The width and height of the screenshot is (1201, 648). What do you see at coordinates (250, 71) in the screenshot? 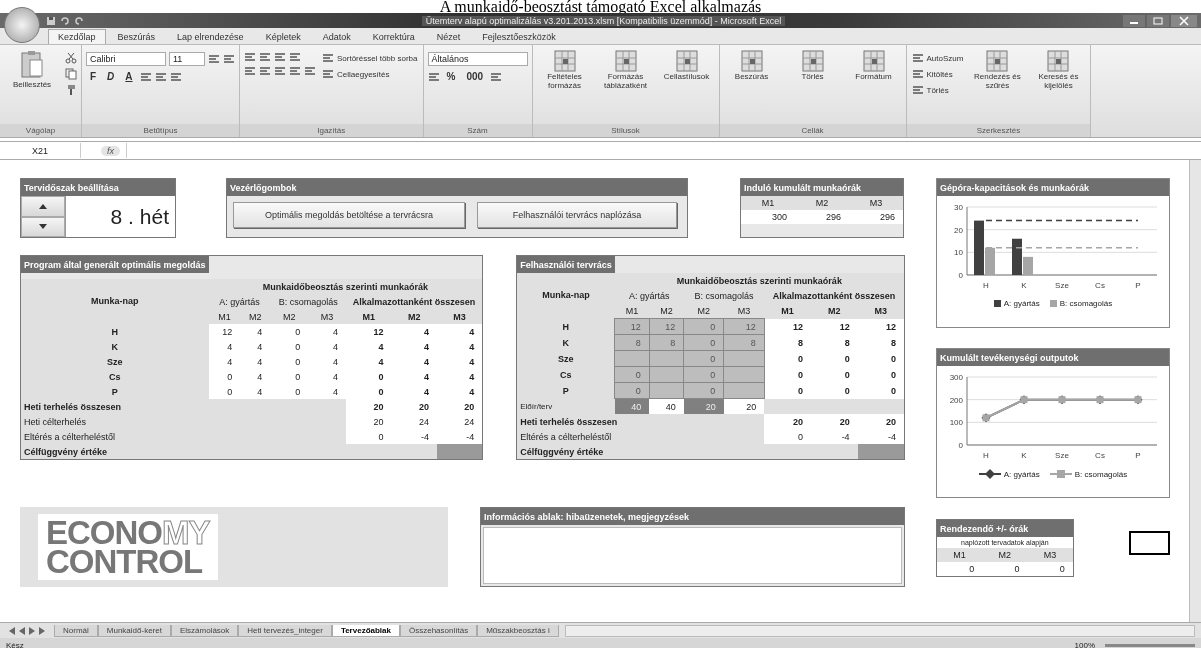
I see `align-left-icon` at bounding box center [250, 71].